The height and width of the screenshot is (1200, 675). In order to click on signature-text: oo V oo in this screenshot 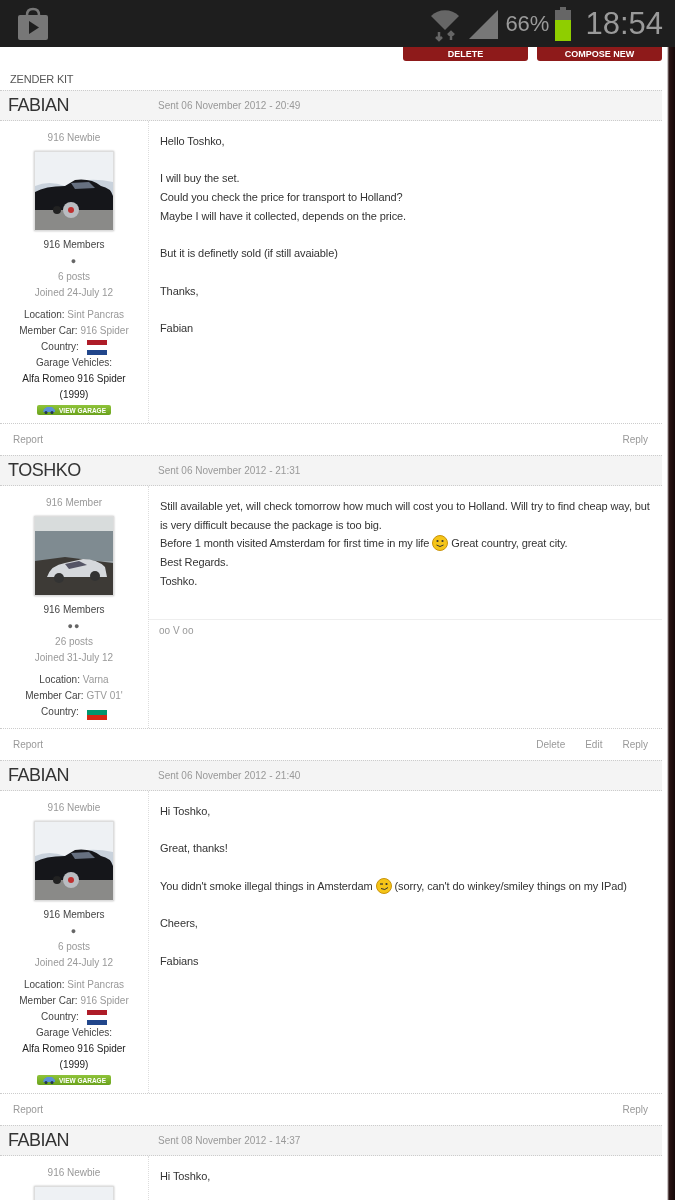, I will do `click(176, 631)`.